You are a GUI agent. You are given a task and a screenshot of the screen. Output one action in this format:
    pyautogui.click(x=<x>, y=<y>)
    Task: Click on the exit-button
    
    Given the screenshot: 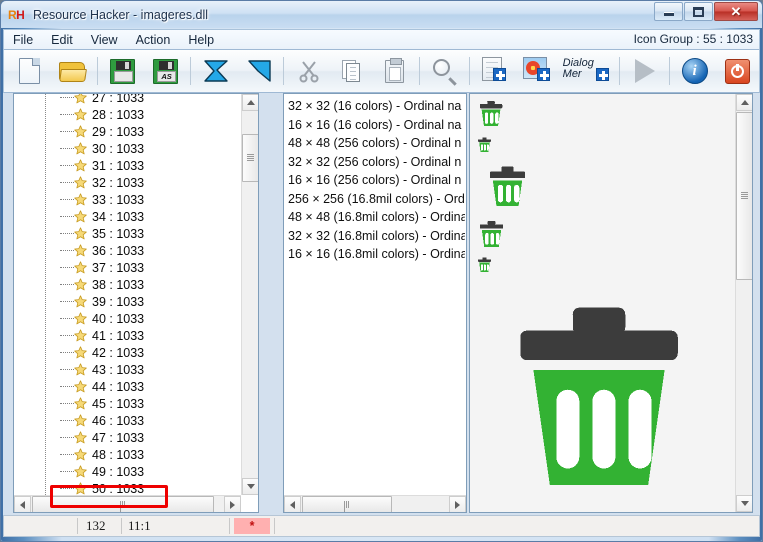 What is the action you would take?
    pyautogui.click(x=737, y=71)
    